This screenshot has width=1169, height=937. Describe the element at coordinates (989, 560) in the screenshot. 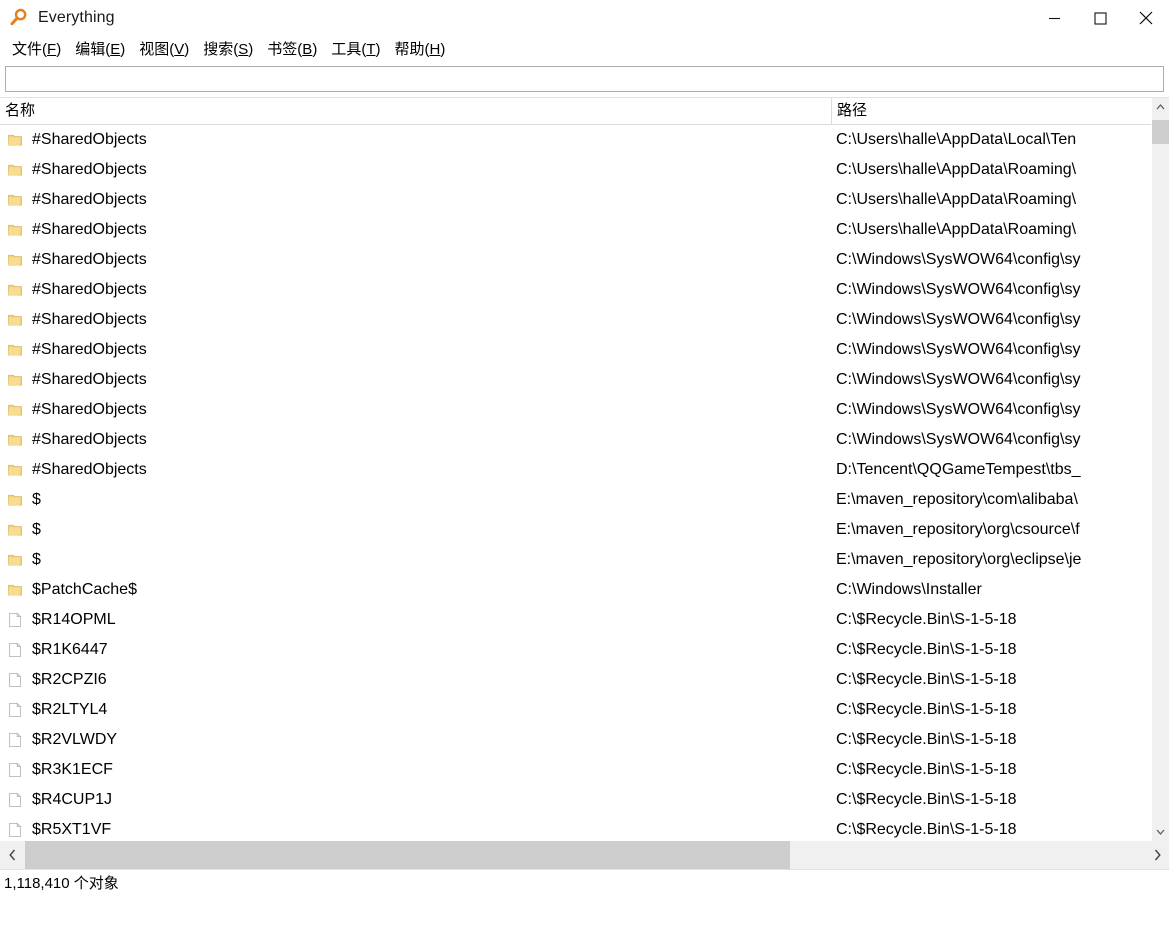

I see `cell-path: E:\maven_repository\org\eclipse\je` at that location.